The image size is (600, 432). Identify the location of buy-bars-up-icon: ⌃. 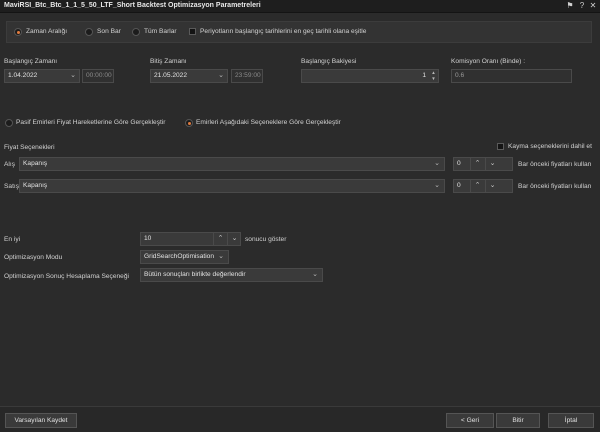
(477, 164).